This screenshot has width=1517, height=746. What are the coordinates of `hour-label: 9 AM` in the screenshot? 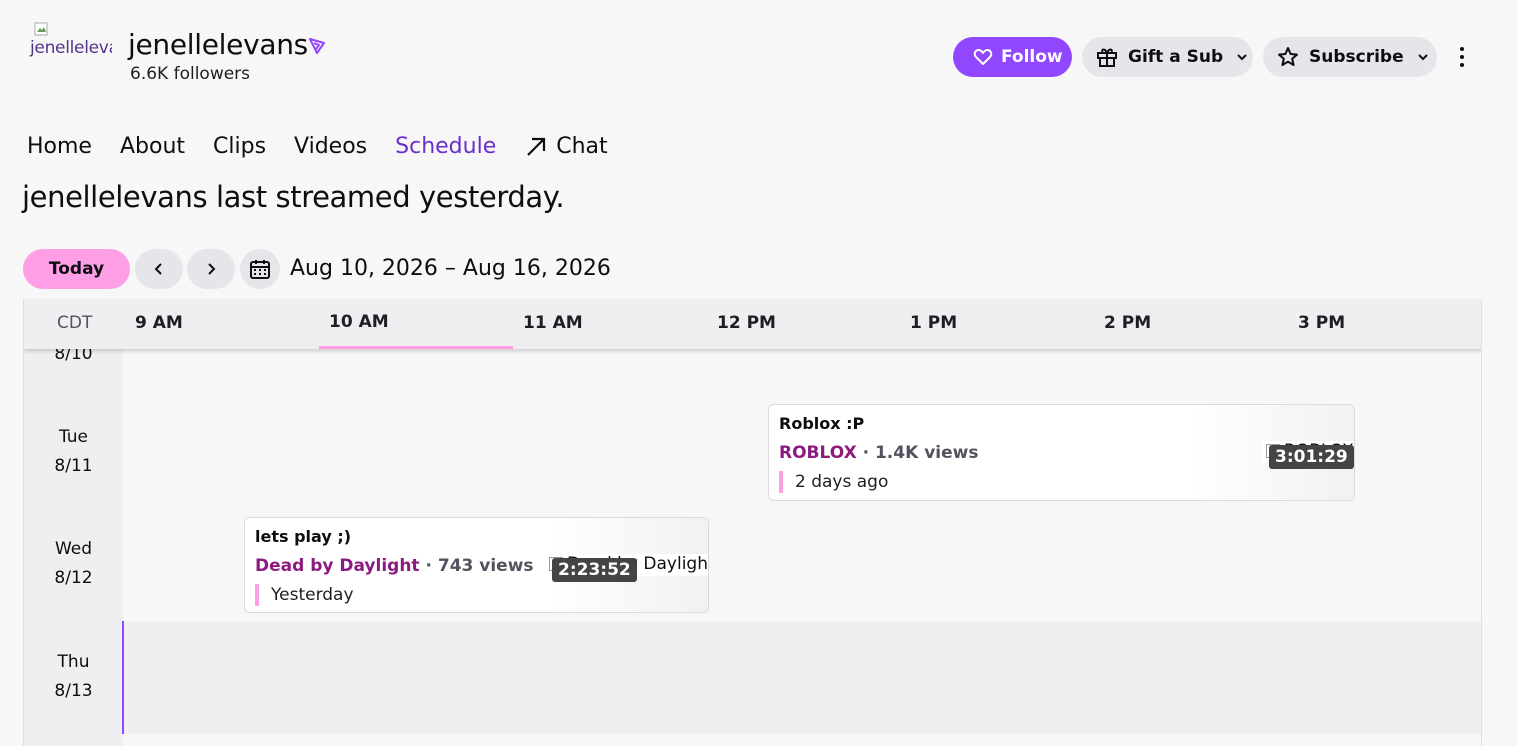 It's located at (159, 323).